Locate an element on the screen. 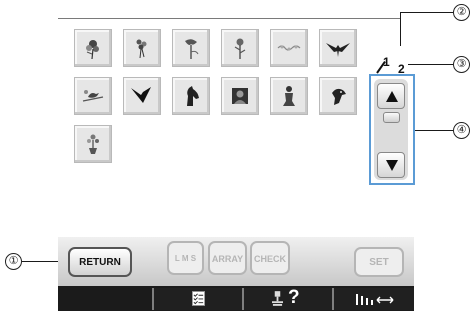  pattern-tile-bouquet is located at coordinates (142, 48).